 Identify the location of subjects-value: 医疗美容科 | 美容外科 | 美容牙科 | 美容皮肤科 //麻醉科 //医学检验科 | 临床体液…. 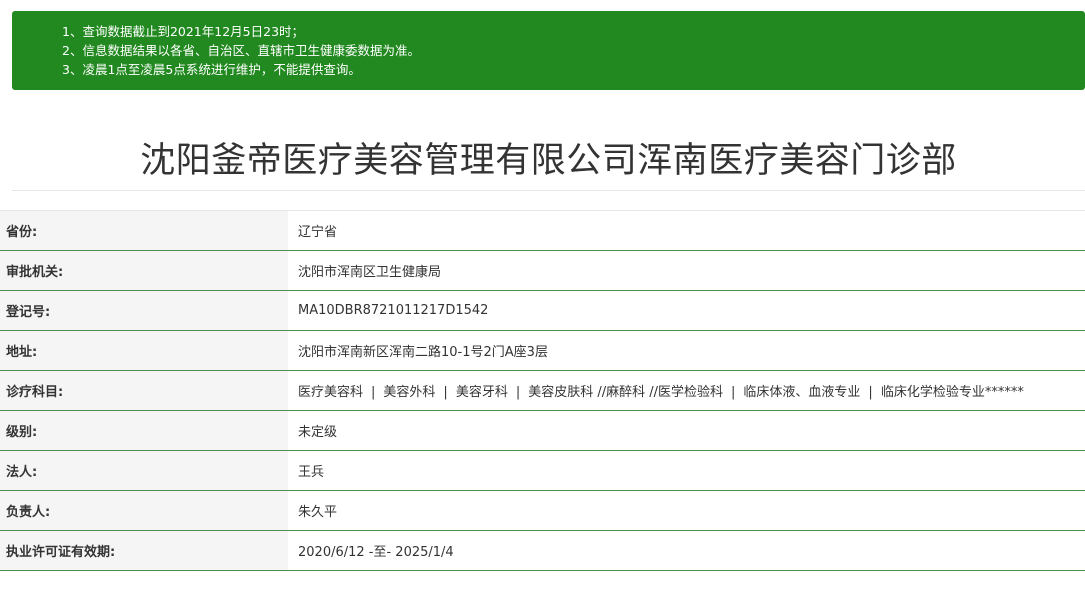
(686, 390).